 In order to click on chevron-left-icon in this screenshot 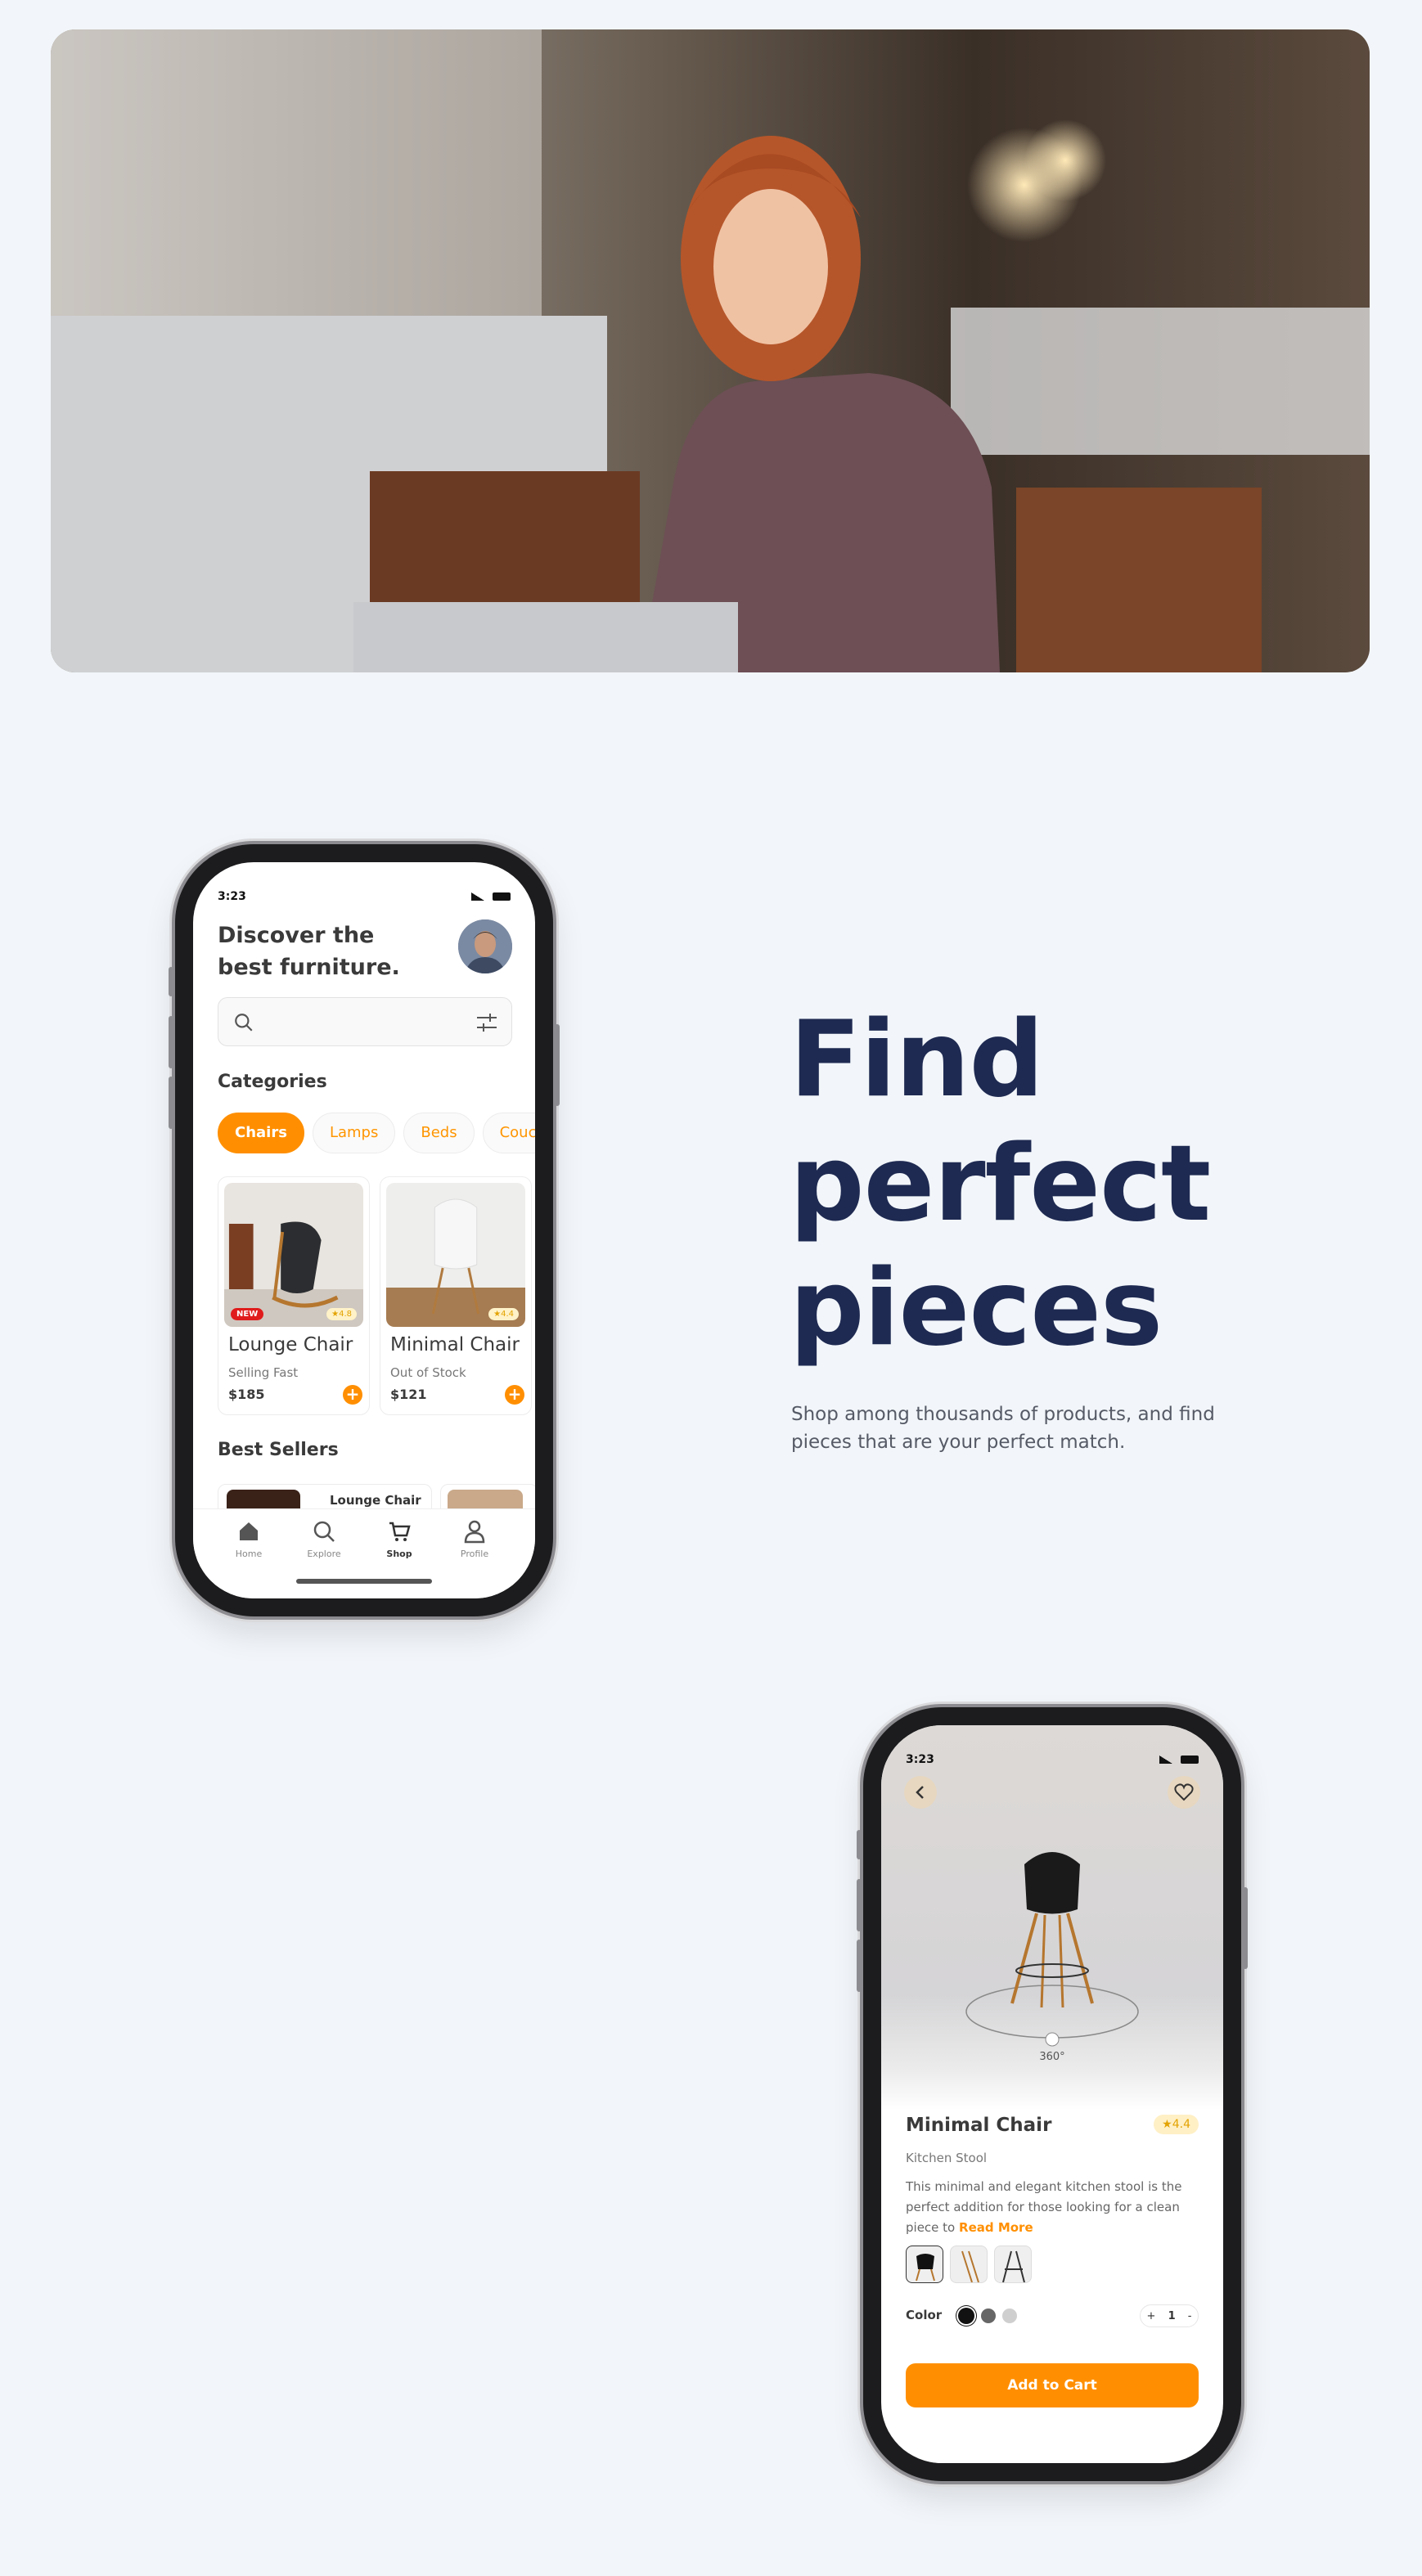, I will do `click(920, 1793)`.